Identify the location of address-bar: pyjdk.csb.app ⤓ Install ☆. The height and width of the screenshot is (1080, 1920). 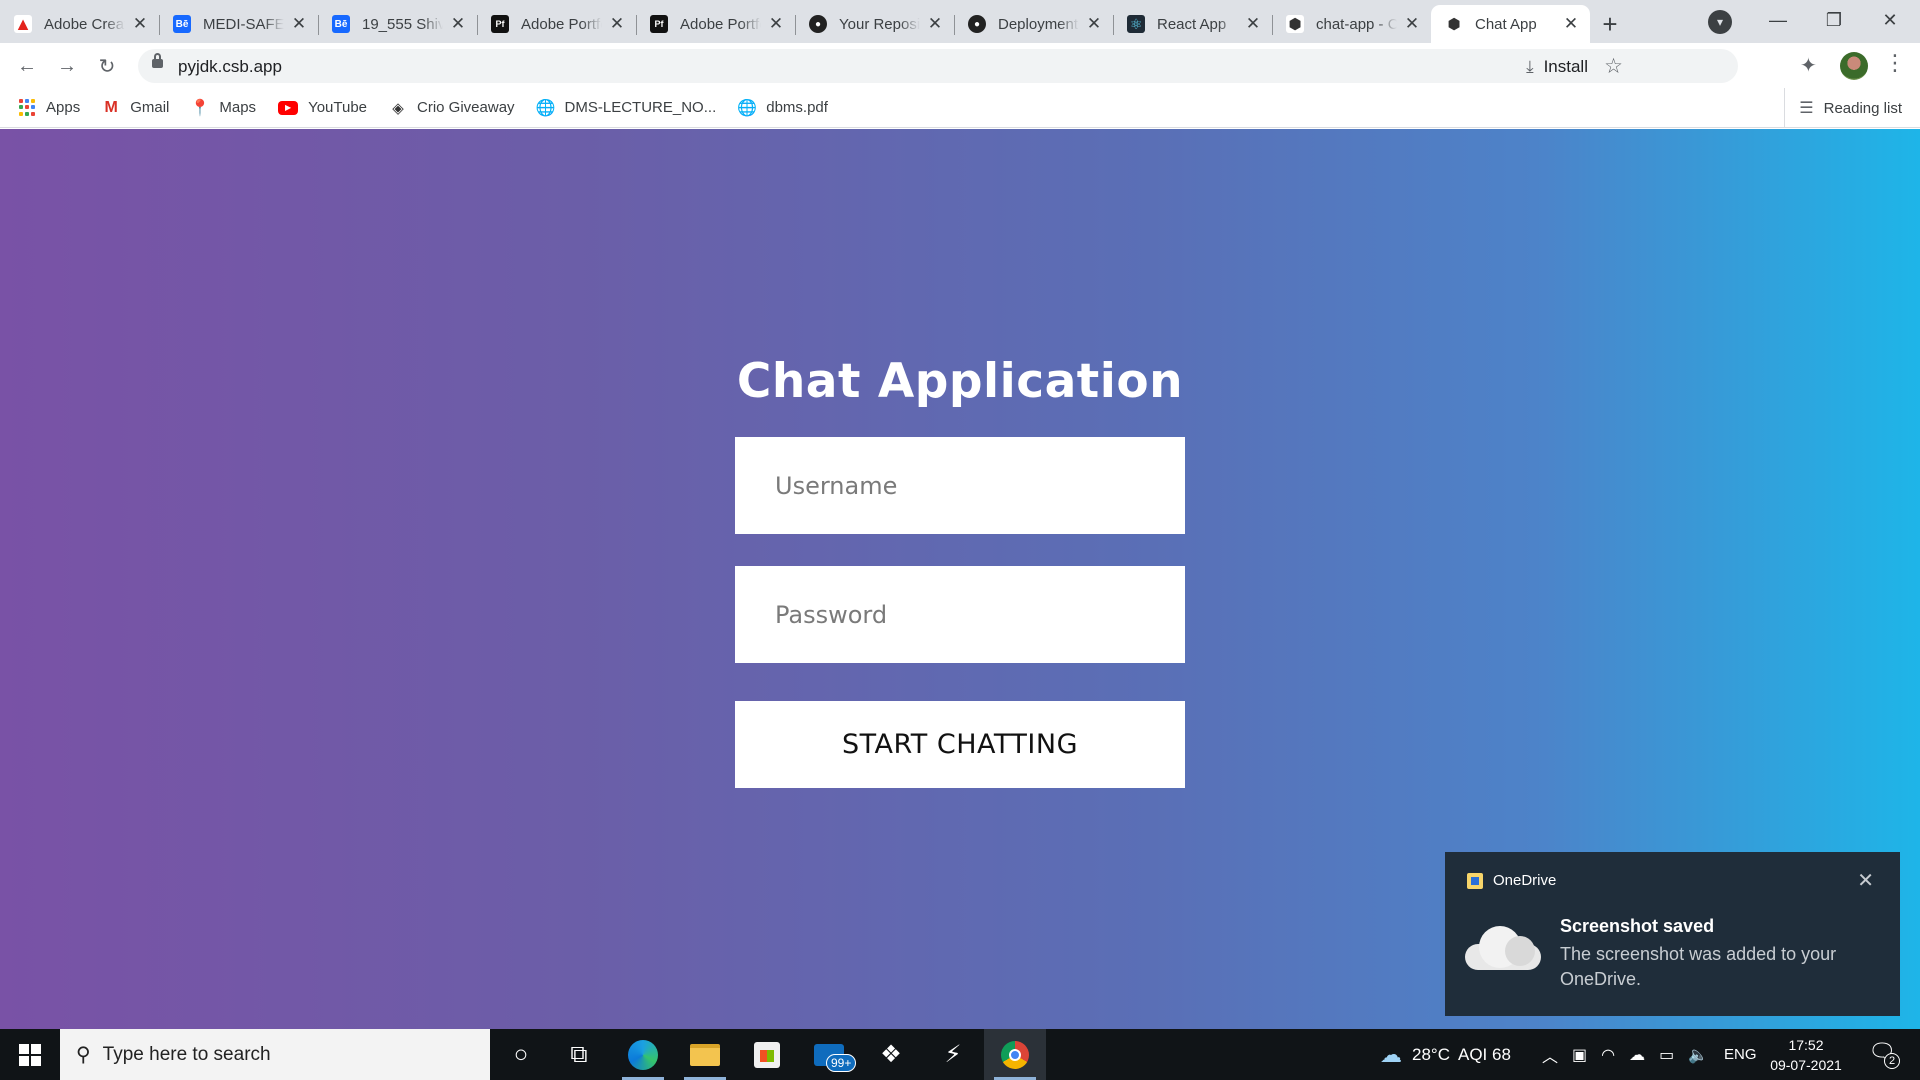
(938, 66).